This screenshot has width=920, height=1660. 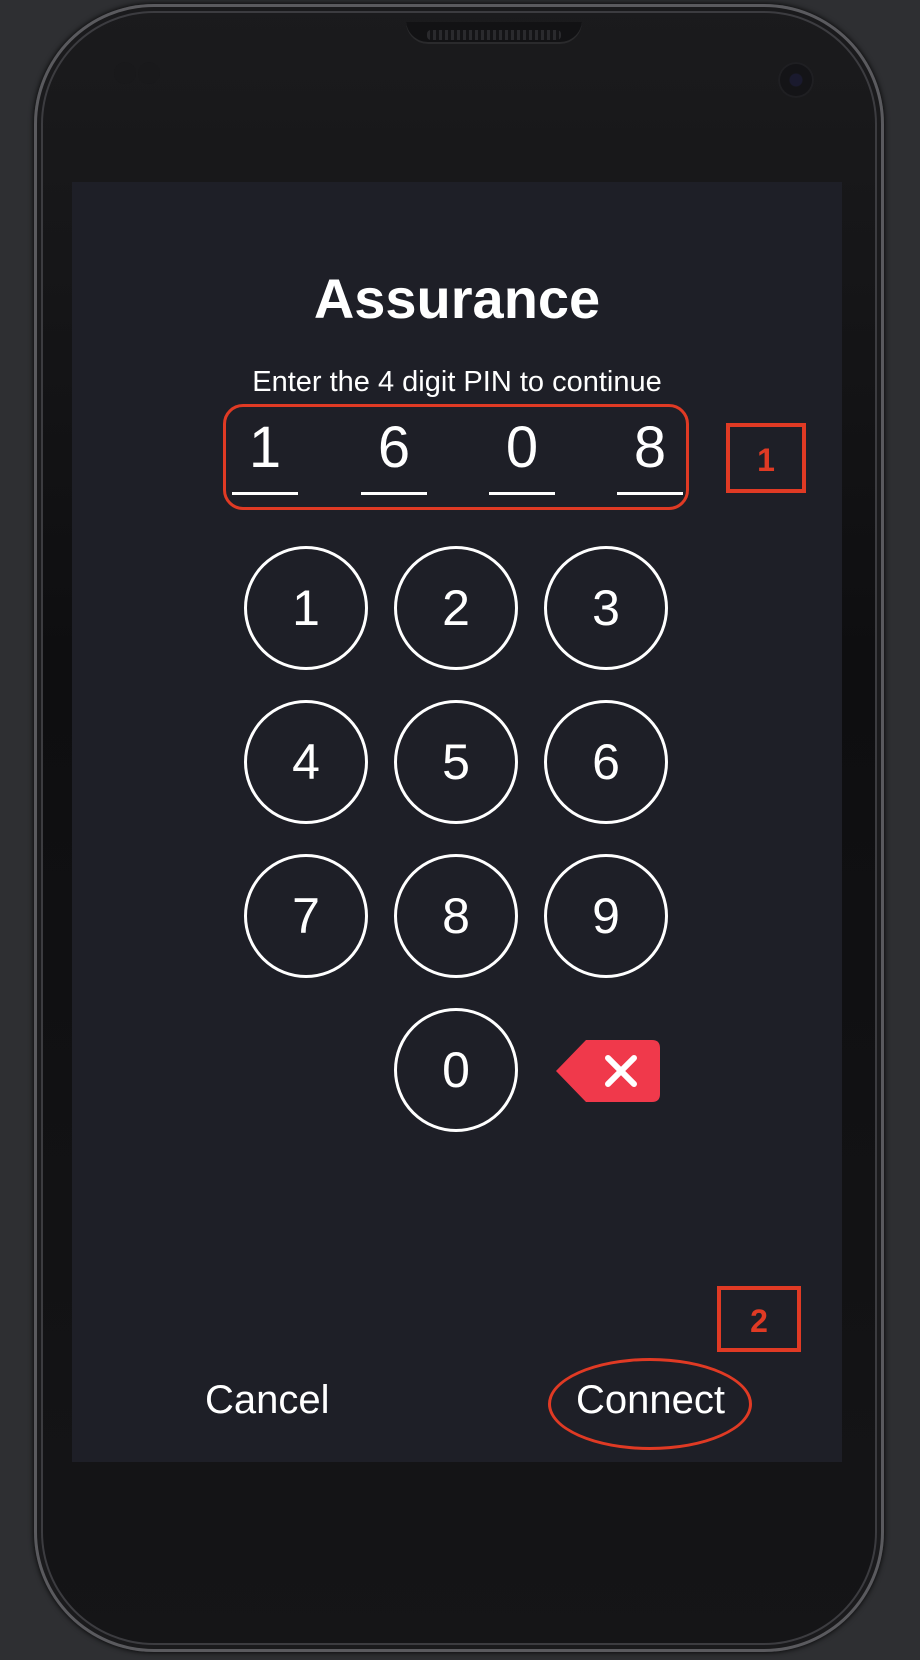 I want to click on keypad-key-5: 5, so click(x=456, y=762).